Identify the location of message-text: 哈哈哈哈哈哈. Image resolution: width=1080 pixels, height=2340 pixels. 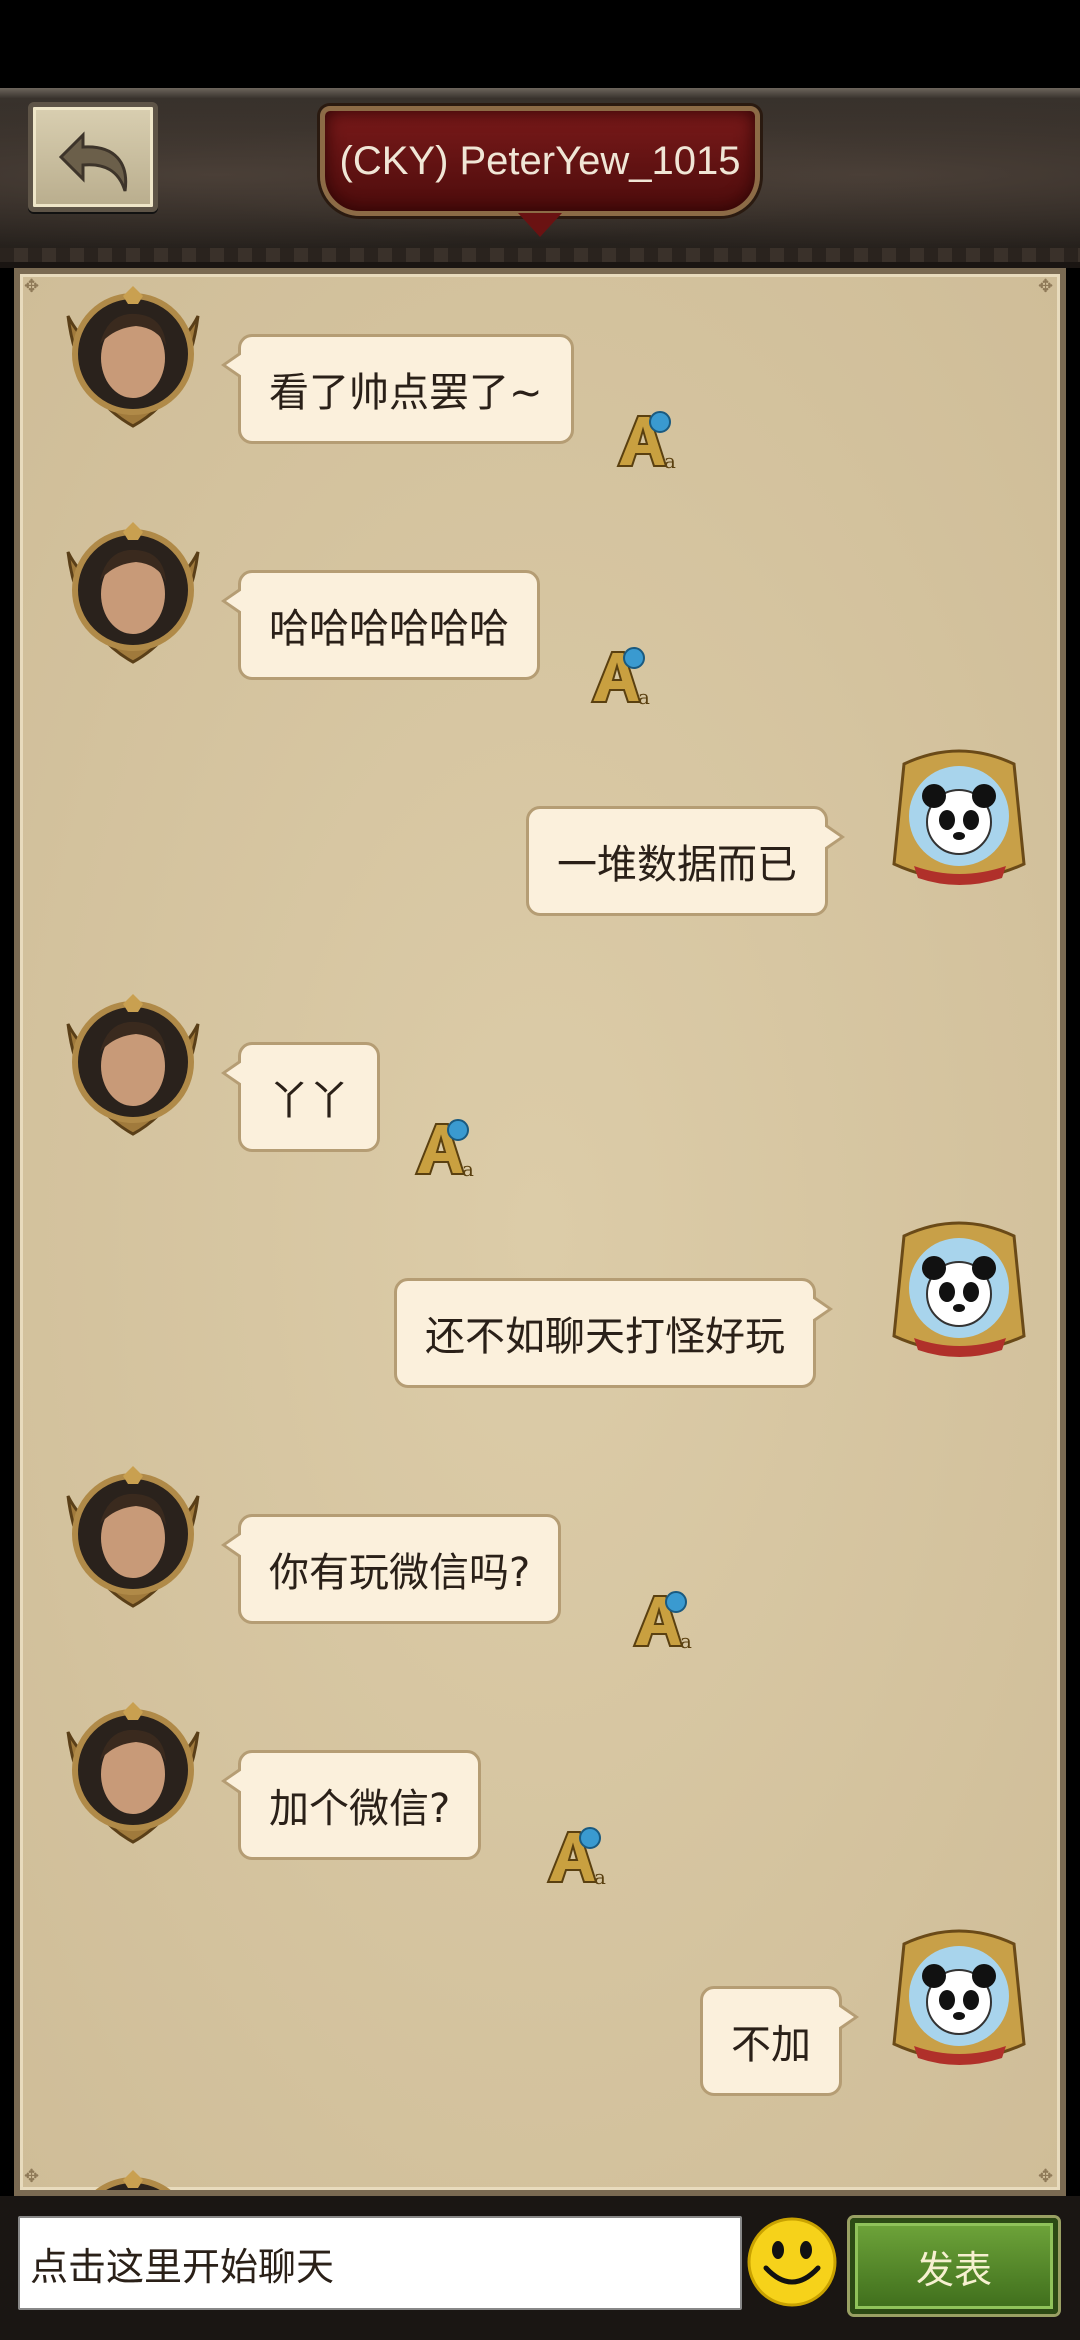
(389, 629).